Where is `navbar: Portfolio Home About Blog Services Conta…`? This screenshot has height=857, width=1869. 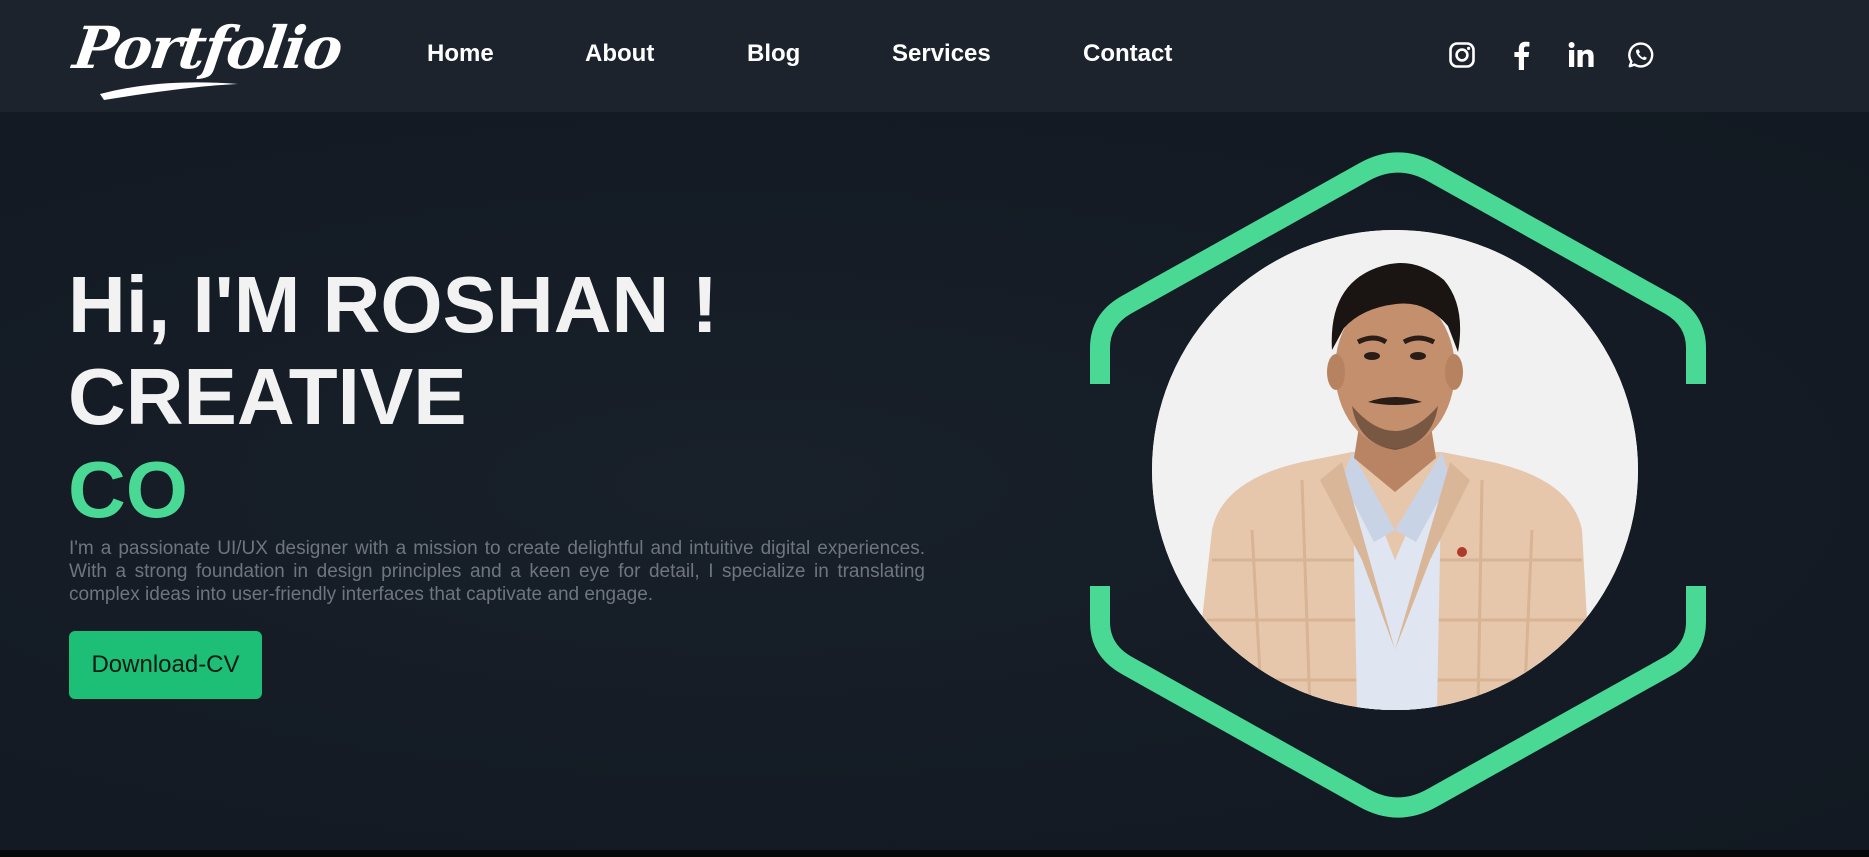
navbar: Portfolio Home About Blog Services Conta… is located at coordinates (934, 56).